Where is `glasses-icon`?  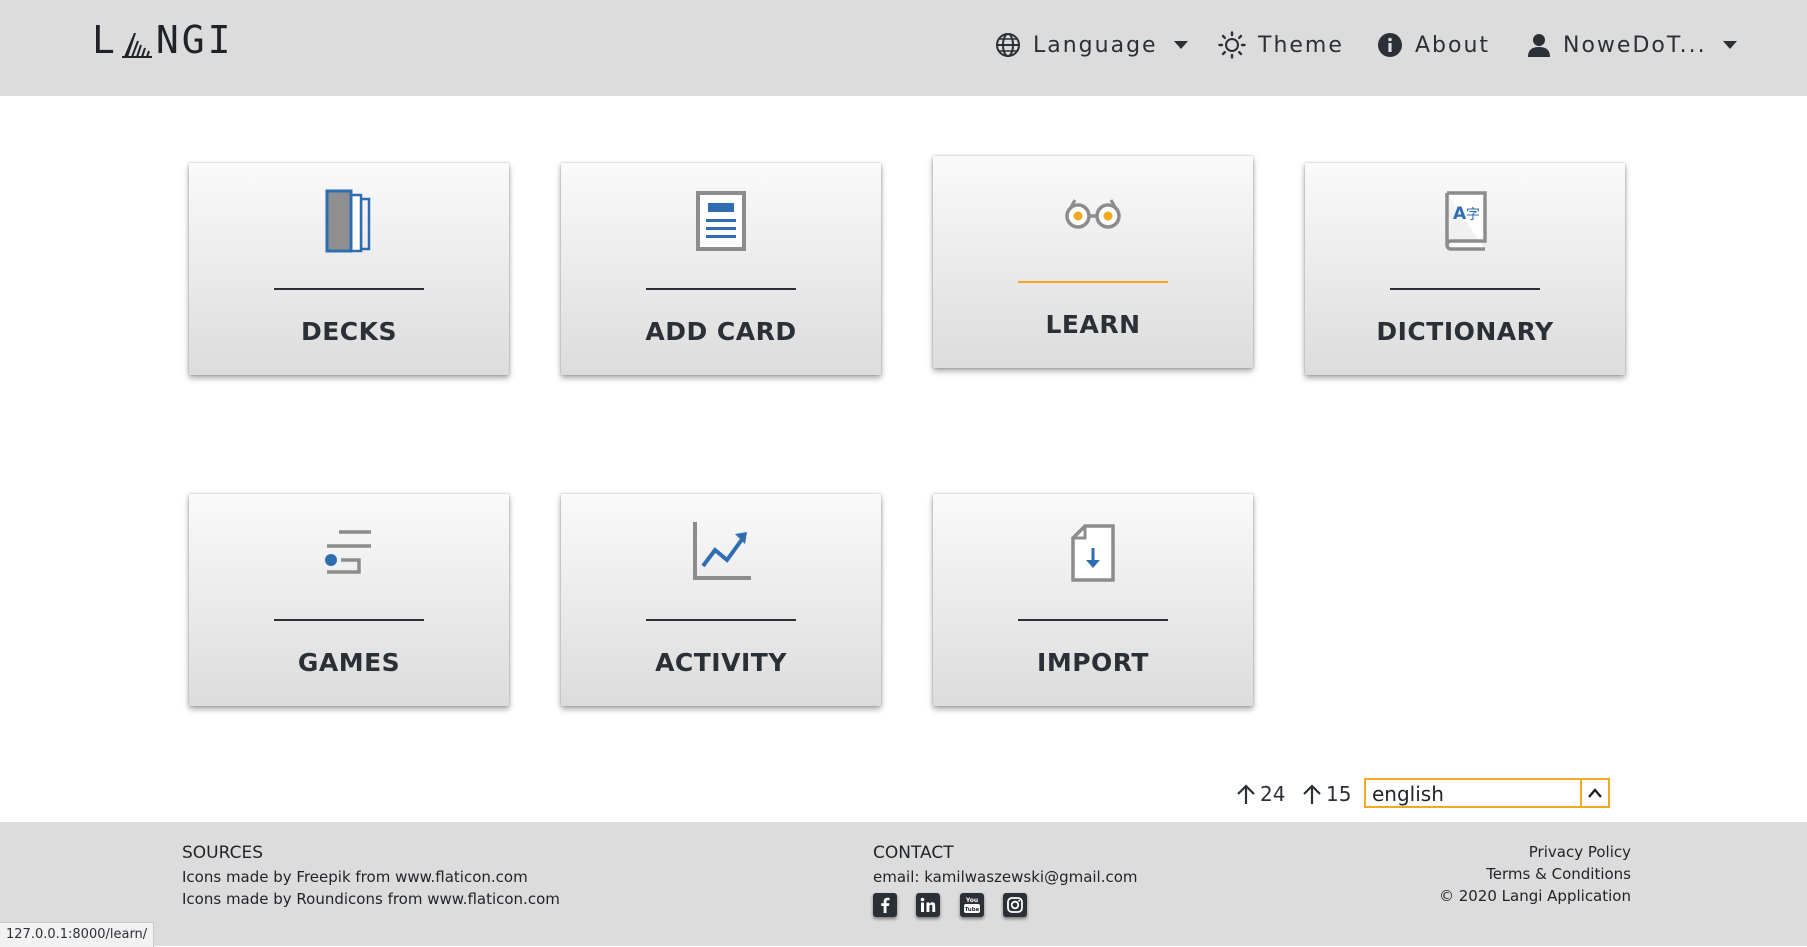 glasses-icon is located at coordinates (1093, 214).